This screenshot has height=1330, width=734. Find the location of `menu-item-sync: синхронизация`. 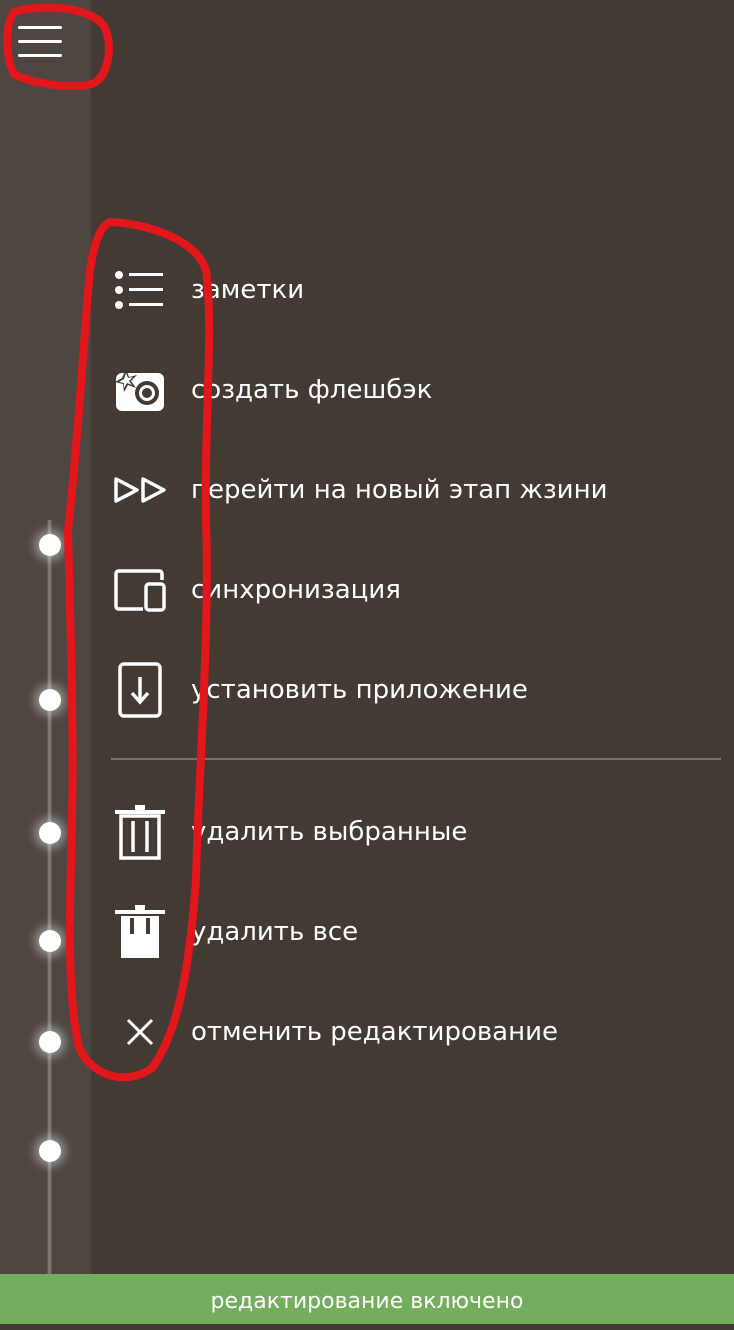

menu-item-sync: синхронизация is located at coordinates (410, 590).